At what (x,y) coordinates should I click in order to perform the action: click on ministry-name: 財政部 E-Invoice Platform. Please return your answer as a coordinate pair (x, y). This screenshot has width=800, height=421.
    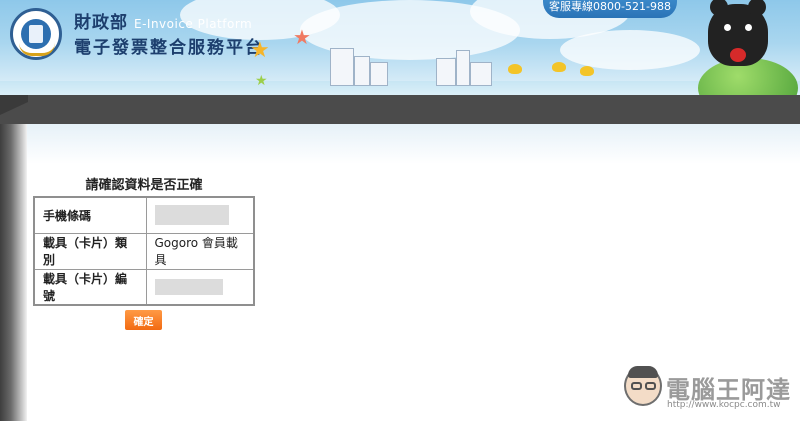
    Looking at the image, I should click on (163, 20).